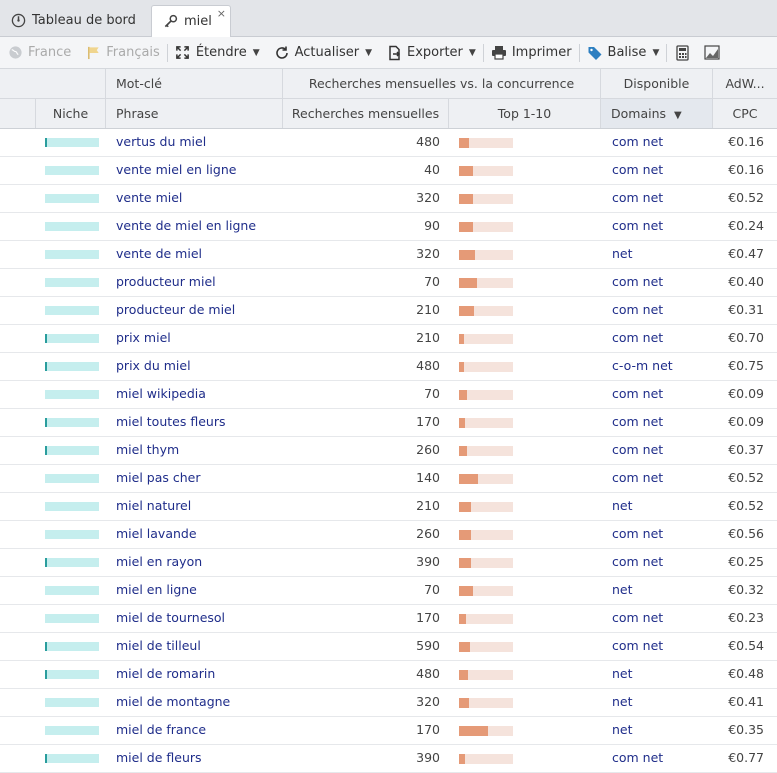  I want to click on tag-icon, so click(595, 53).